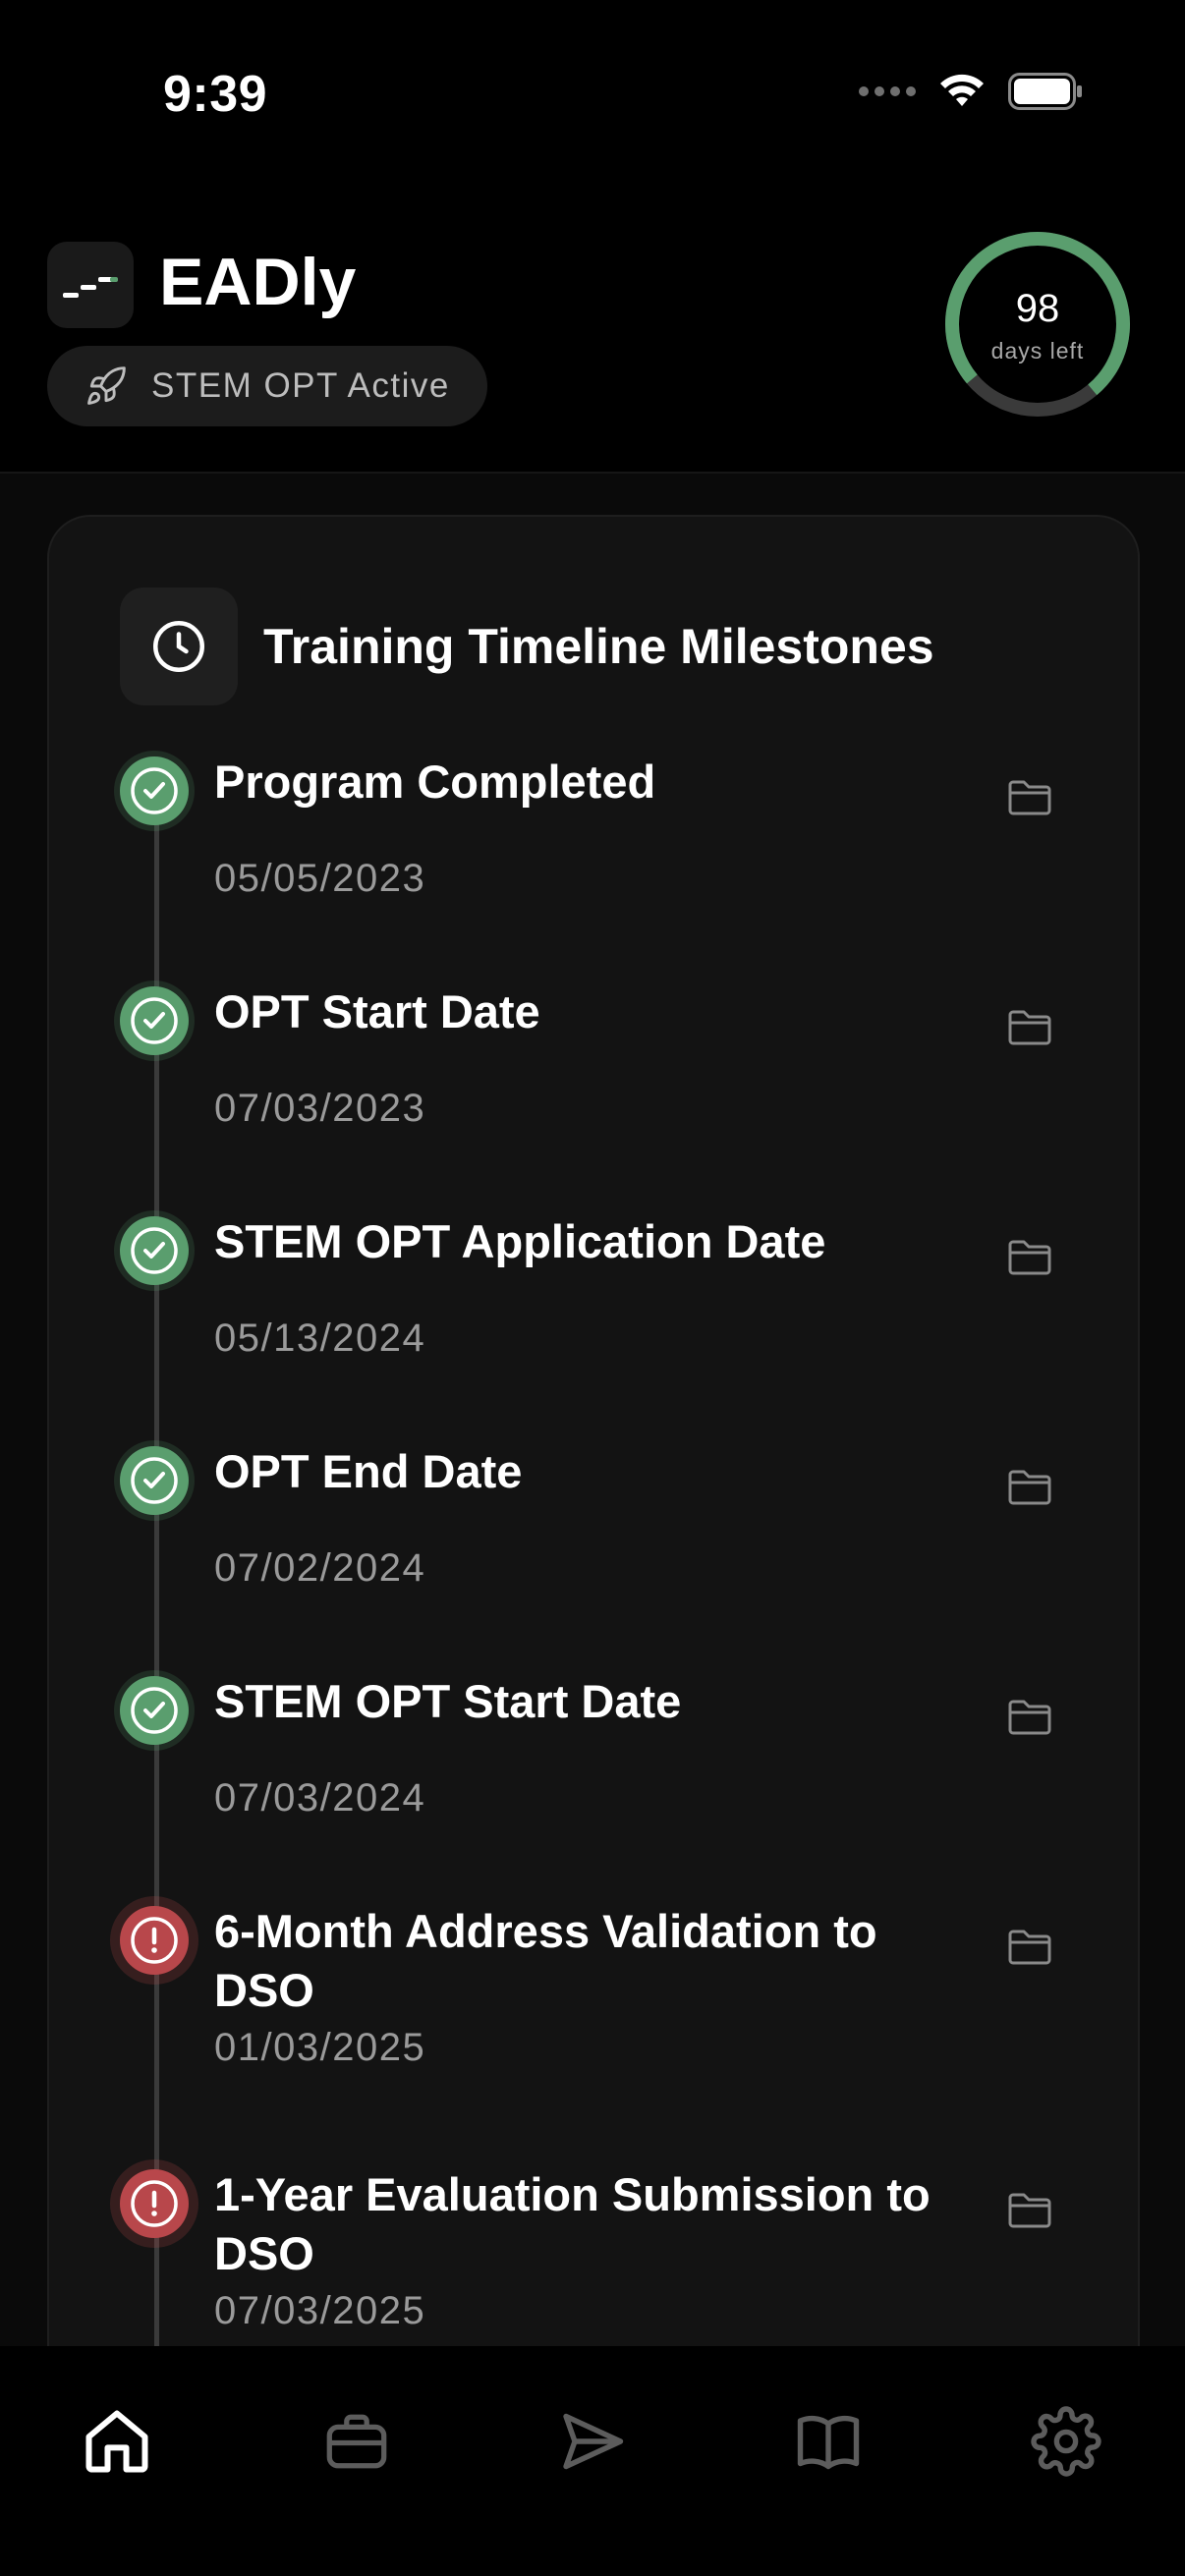 This screenshot has width=1185, height=2576. I want to click on milestone-date: 07/03/2023, so click(320, 1108).